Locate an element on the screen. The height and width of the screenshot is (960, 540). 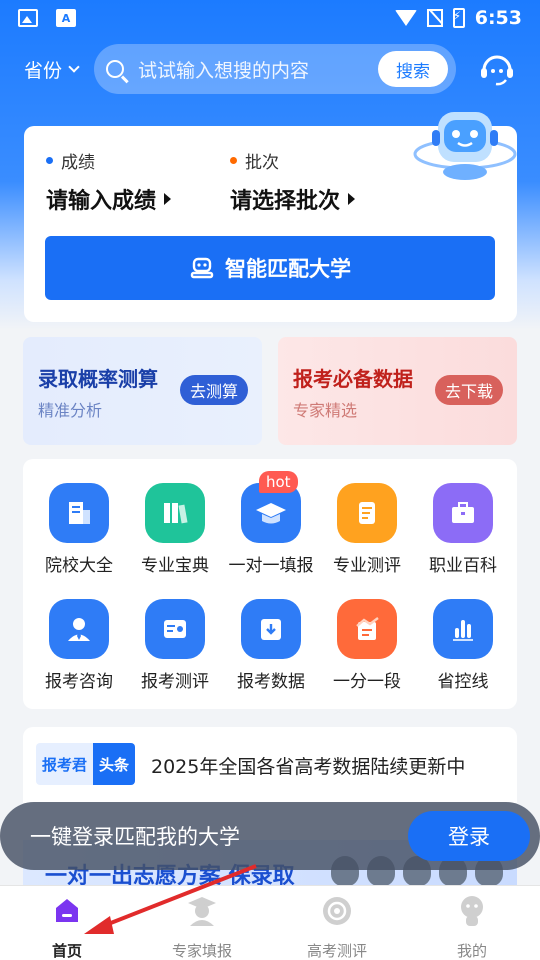
tab-profile: 我的 is located at coordinates (472, 927).